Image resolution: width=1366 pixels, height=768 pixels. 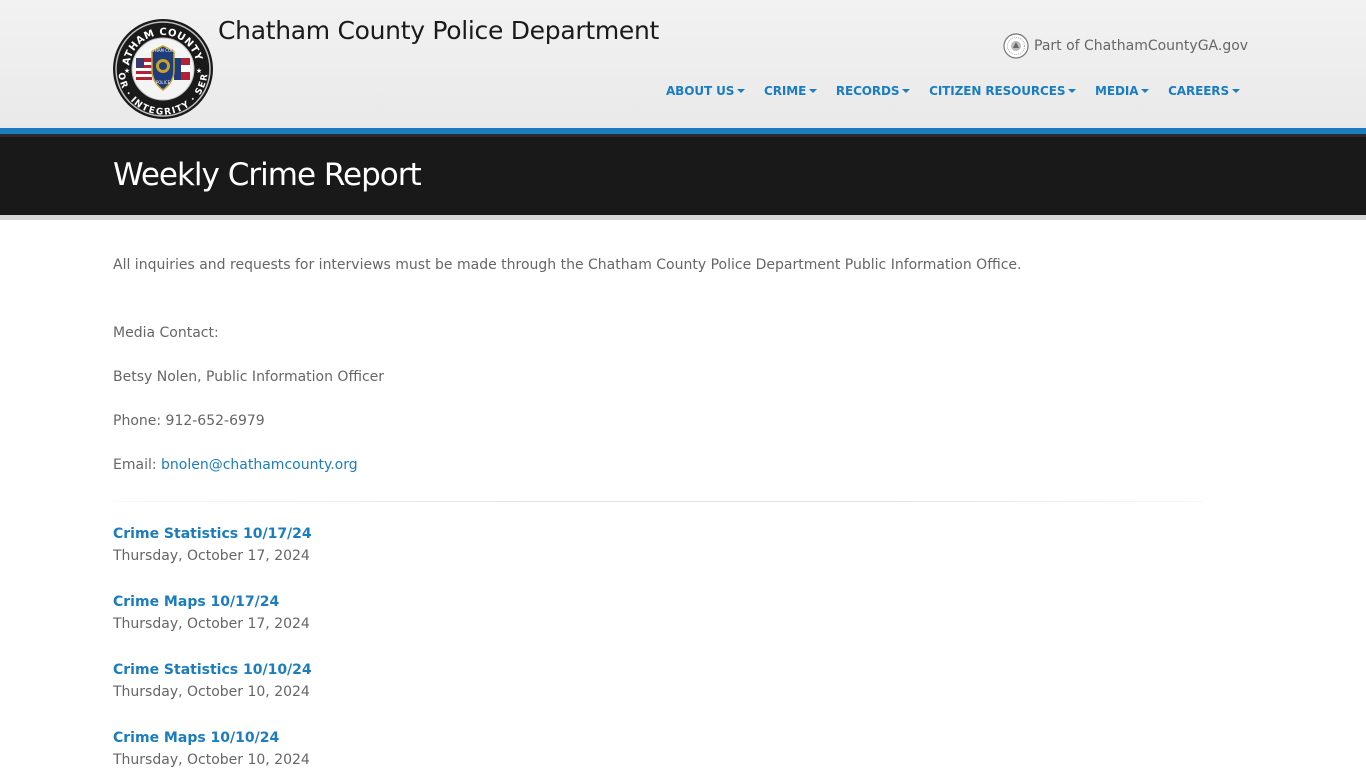 I want to click on contact-email-row: Email: bnolen@chathamcounty.org, so click(x=235, y=465).